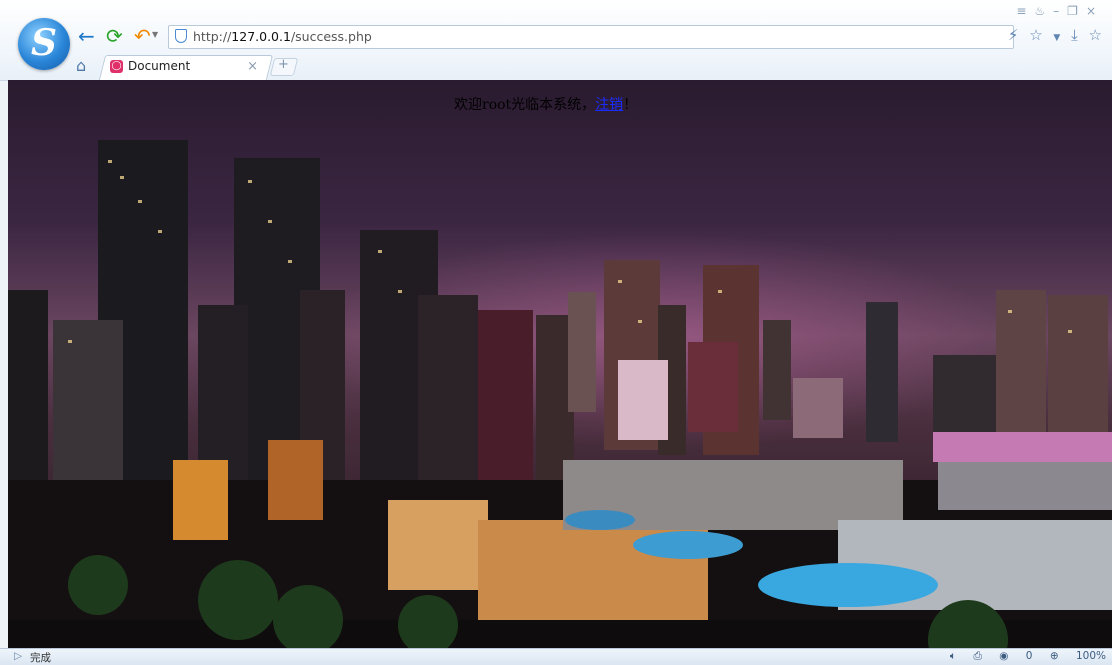 The width and height of the screenshot is (1112, 665). I want to click on shield-icon, so click(181, 36).